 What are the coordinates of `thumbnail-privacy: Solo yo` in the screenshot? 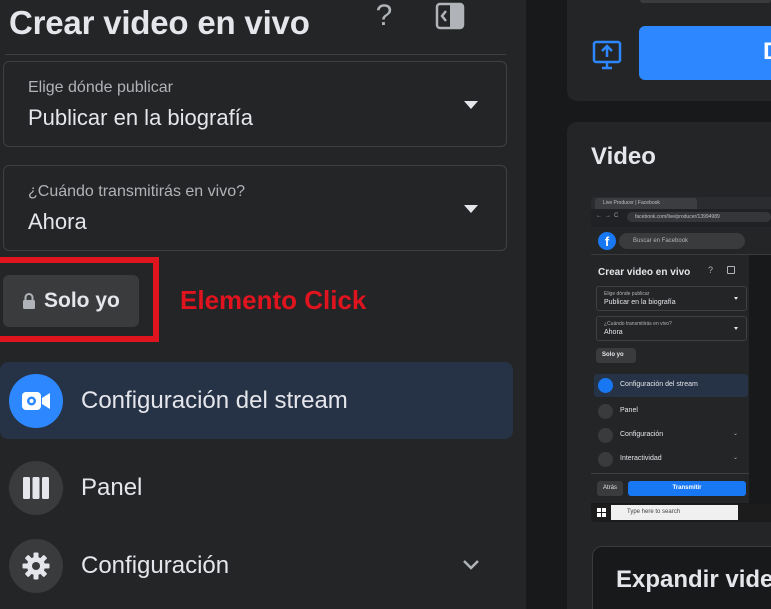 It's located at (616, 355).